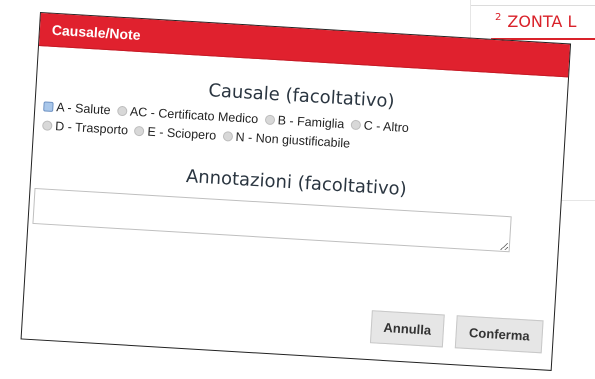  I want to click on option-e: E - Sciopero, so click(175, 133).